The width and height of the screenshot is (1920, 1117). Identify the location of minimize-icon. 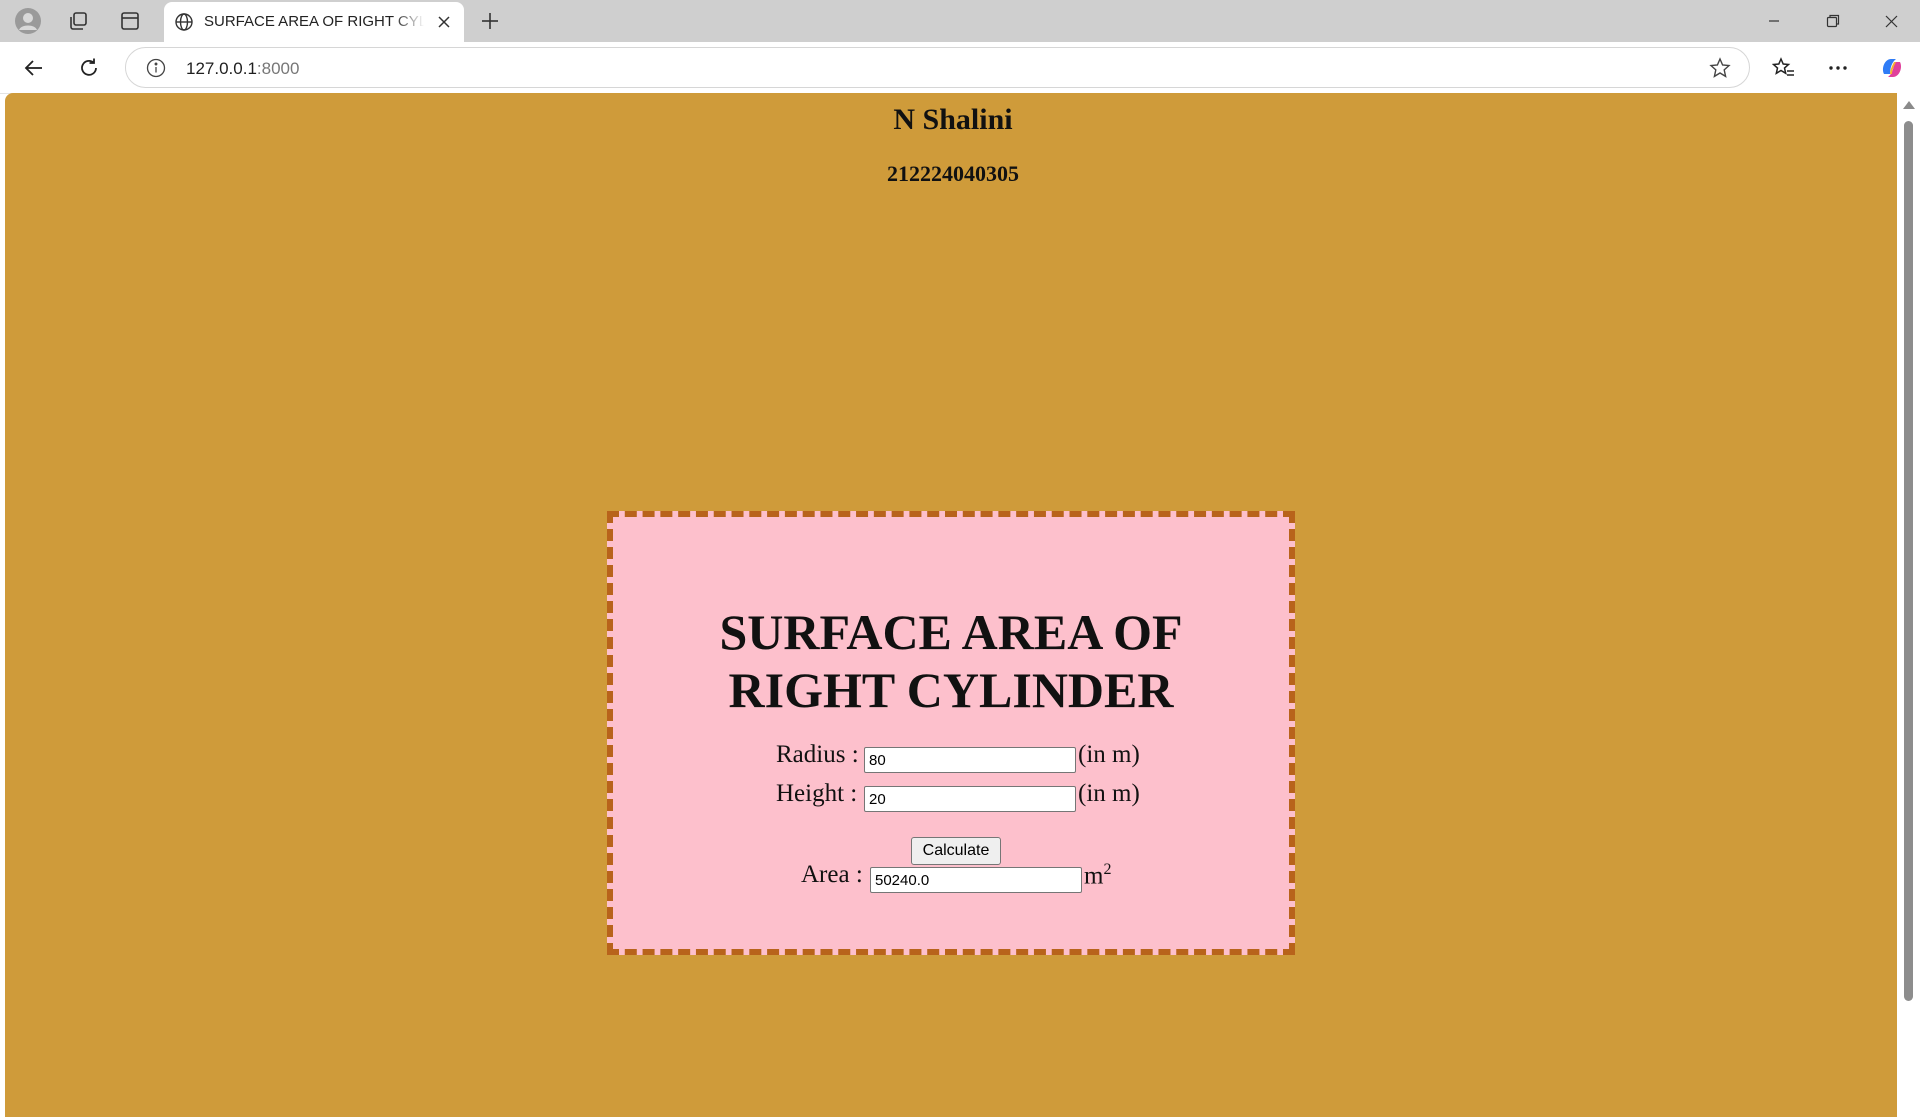
(1774, 21).